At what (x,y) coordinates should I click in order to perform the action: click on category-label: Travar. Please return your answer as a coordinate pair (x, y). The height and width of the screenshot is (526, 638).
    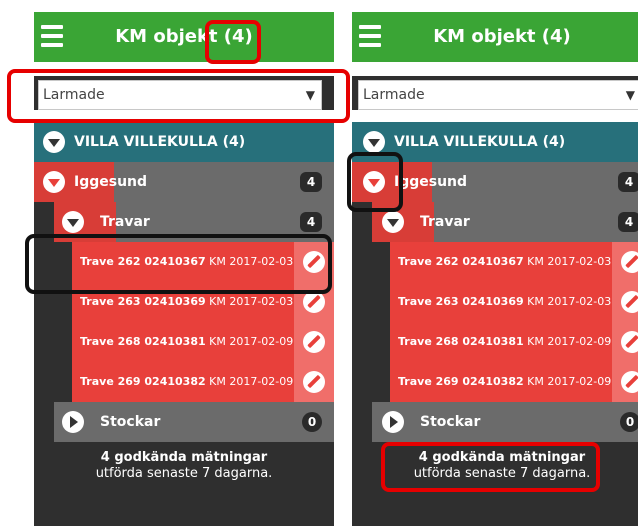
    Looking at the image, I should click on (445, 222).